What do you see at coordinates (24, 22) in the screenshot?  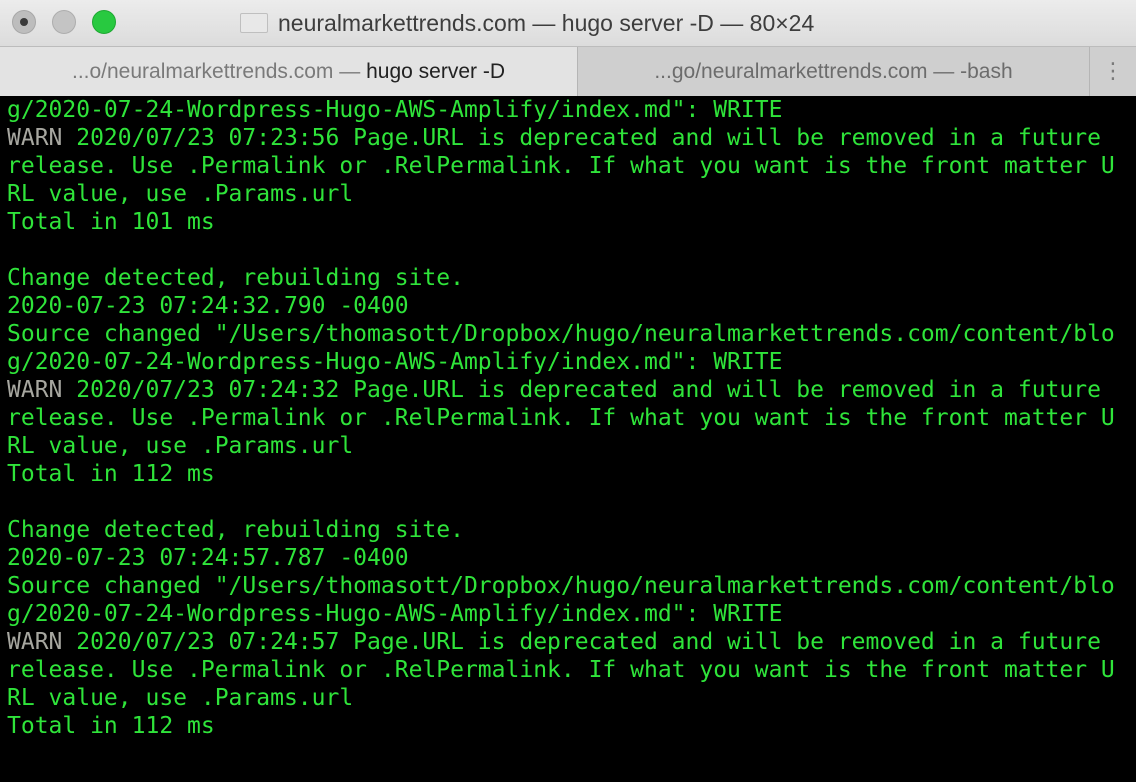 I see `close-window-button` at bounding box center [24, 22].